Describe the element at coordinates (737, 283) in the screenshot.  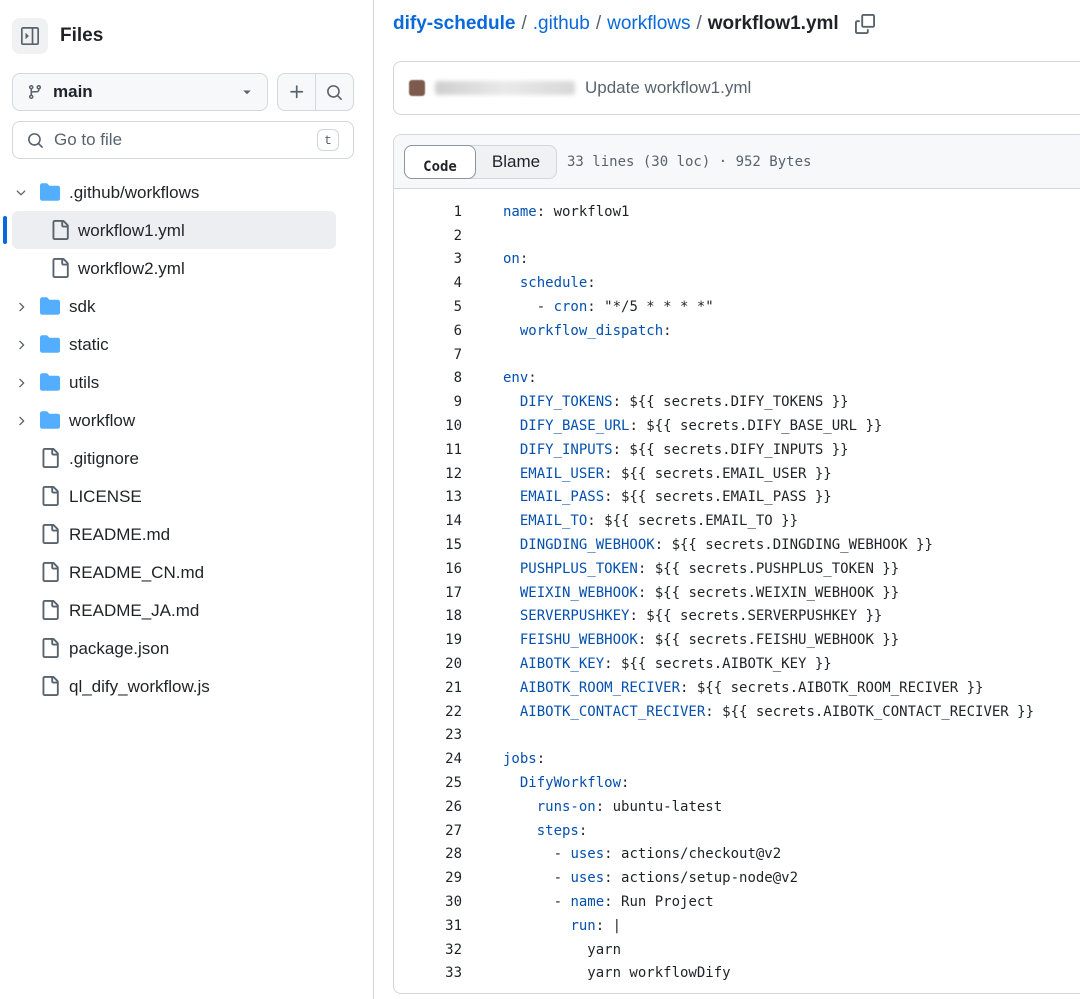
I see `code-line: 4 schedule:` at that location.